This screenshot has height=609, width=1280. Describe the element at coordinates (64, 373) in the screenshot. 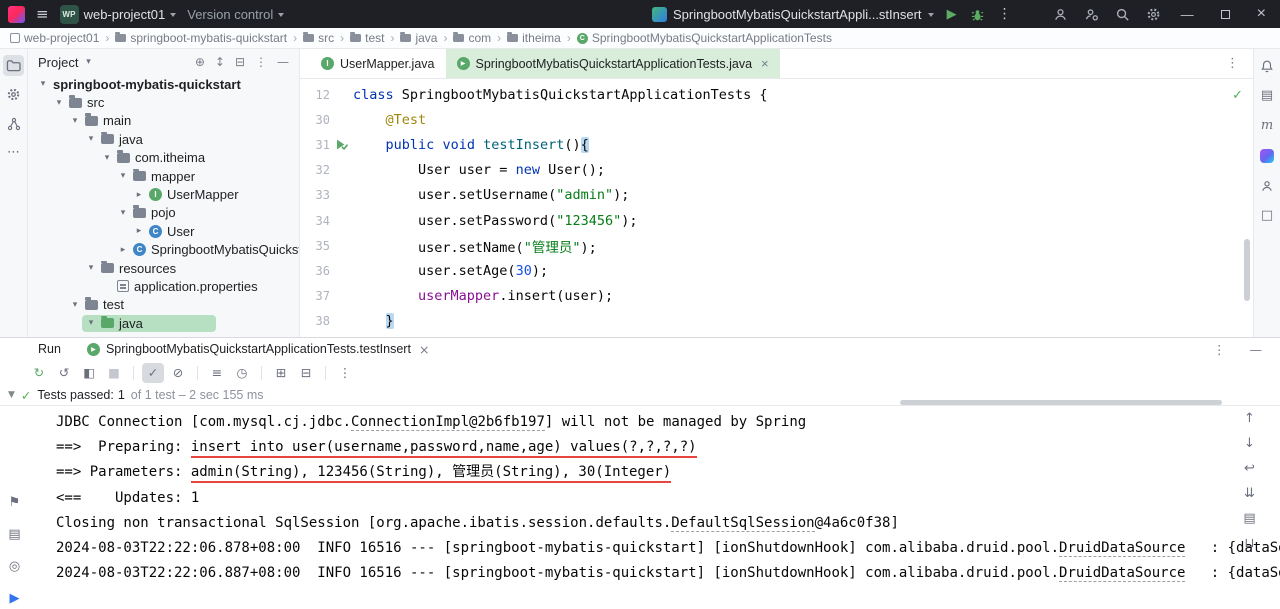

I see `rerun-failed-tests-icon: ↺` at that location.